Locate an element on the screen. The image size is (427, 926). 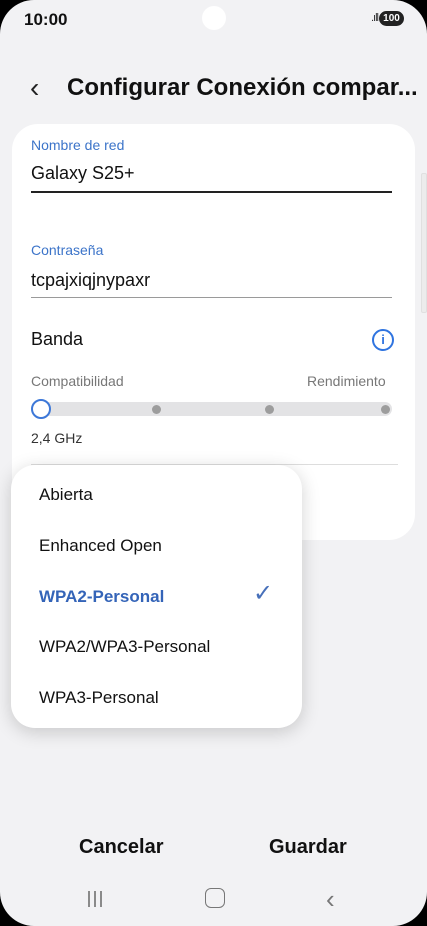
back-icon: ‹ is located at coordinates (330, 899).